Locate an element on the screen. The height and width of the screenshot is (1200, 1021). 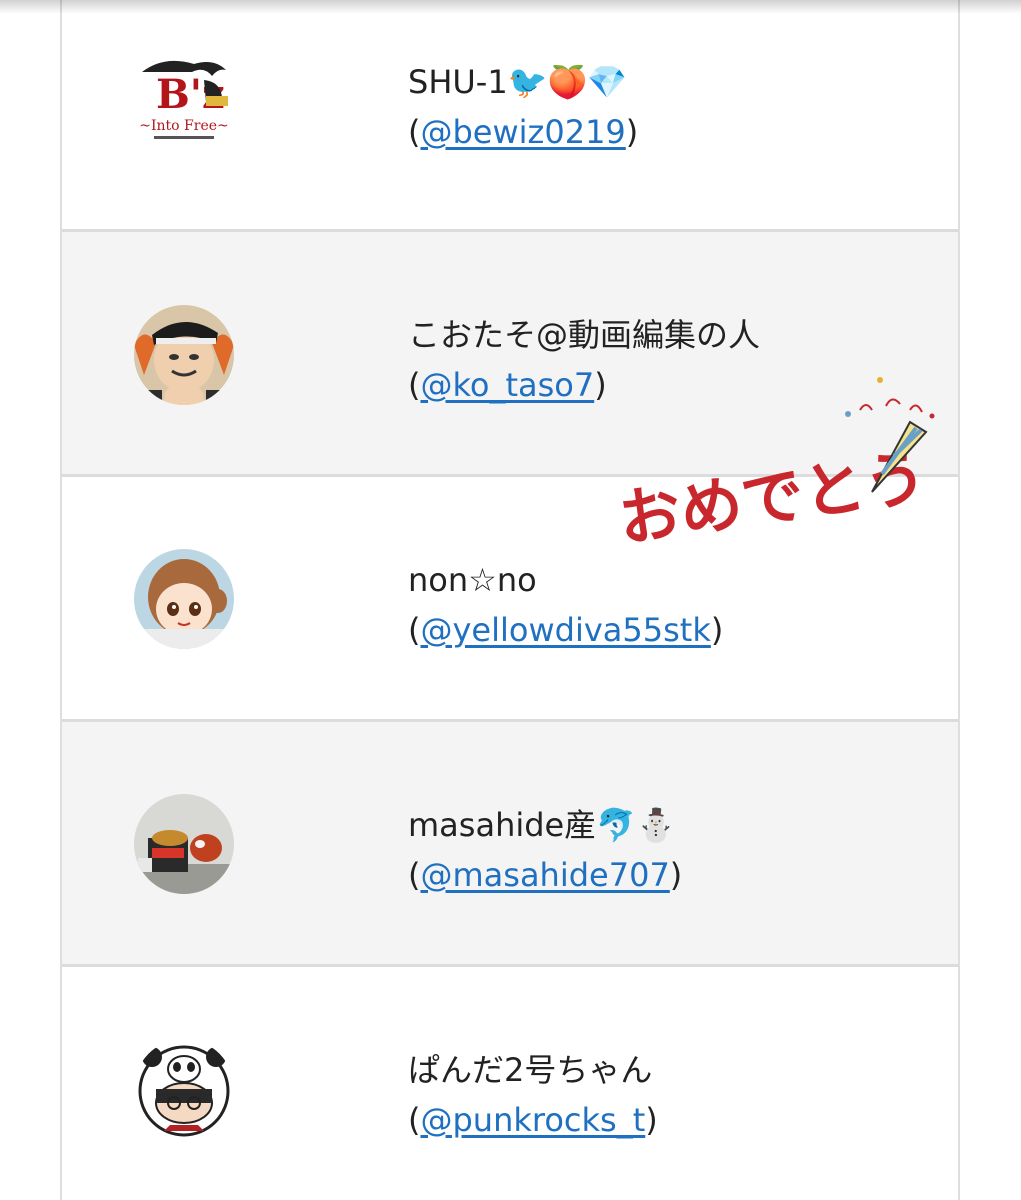
user-handle-link: @ko_taso7 is located at coordinates (507, 385).